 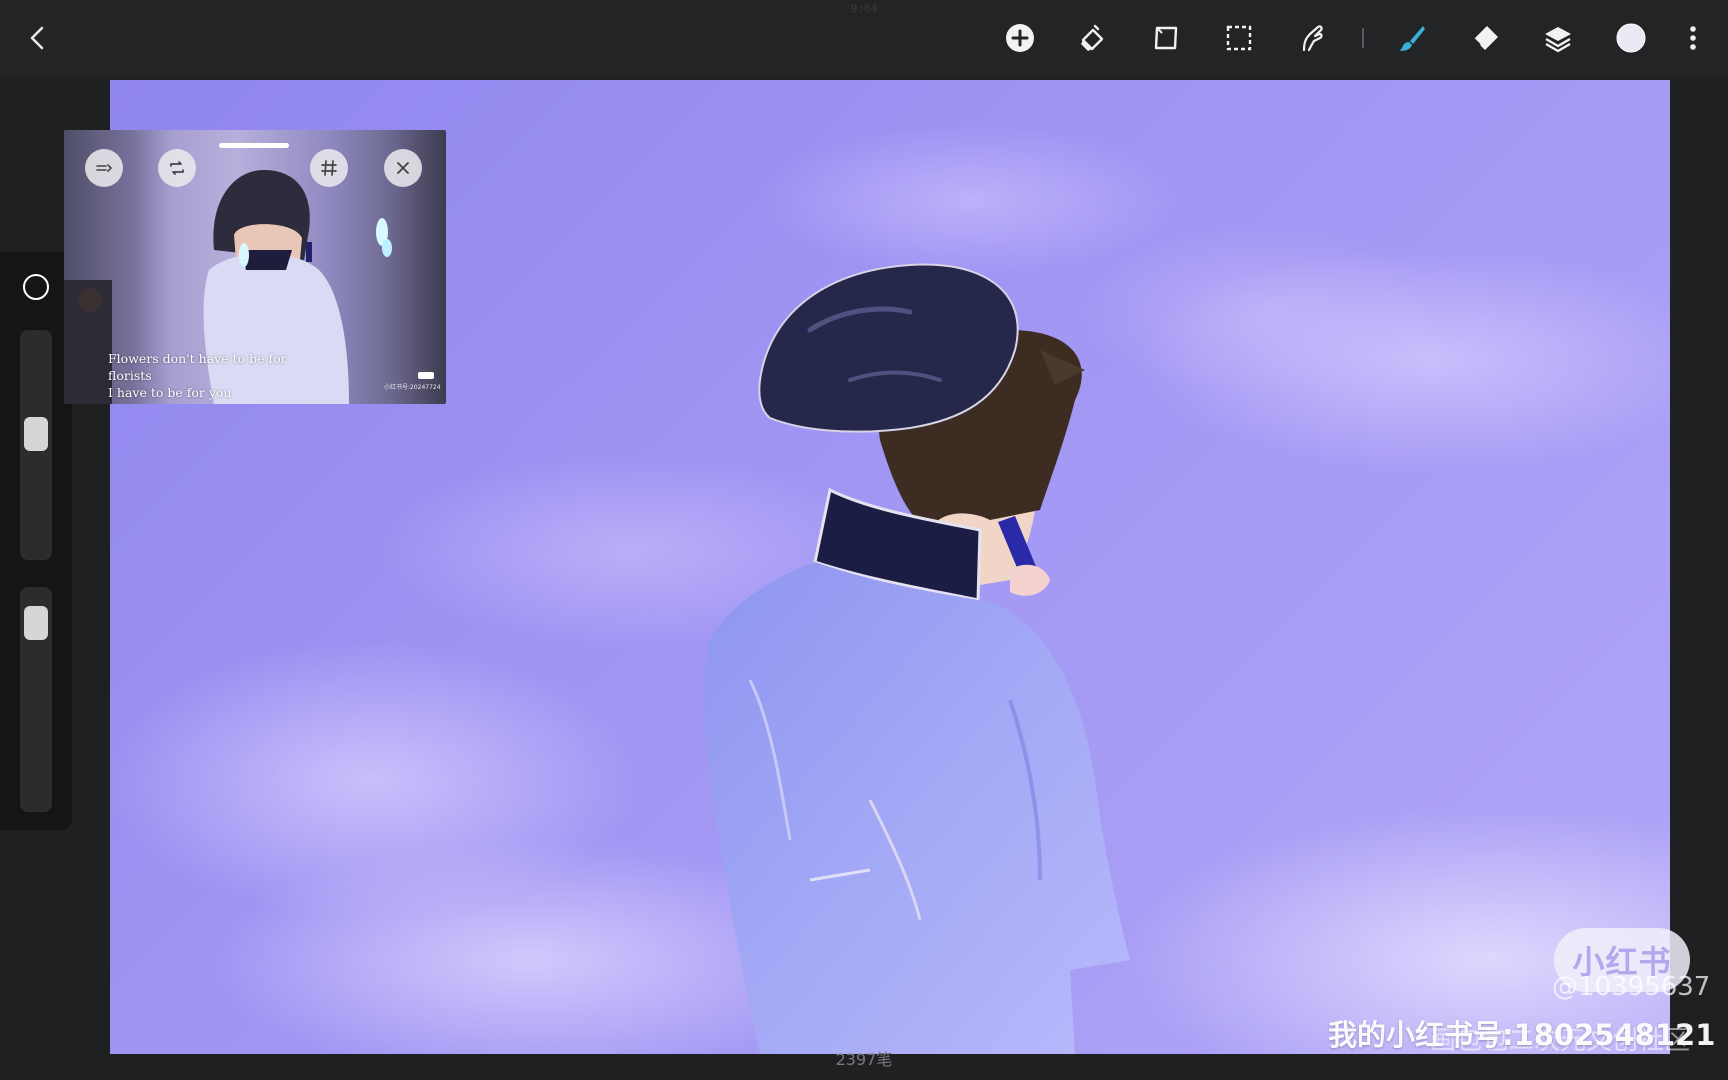 I want to click on color-button, so click(x=1631, y=38).